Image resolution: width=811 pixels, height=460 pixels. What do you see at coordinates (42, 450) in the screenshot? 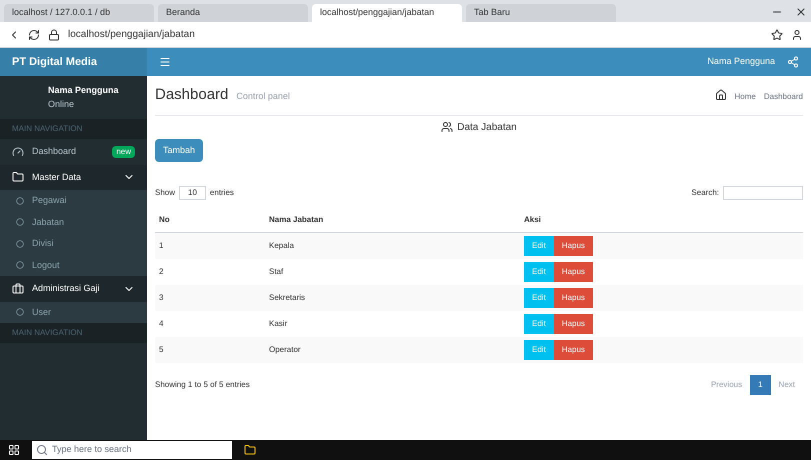
I see `search-icon` at bounding box center [42, 450].